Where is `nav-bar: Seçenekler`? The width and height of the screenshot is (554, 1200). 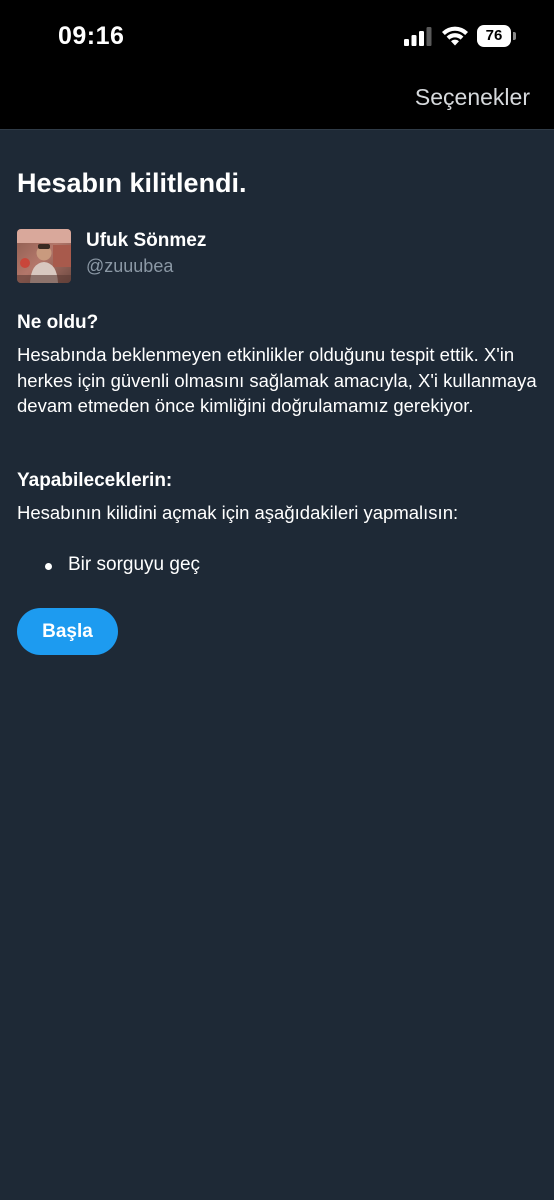 nav-bar: Seçenekler is located at coordinates (277, 101).